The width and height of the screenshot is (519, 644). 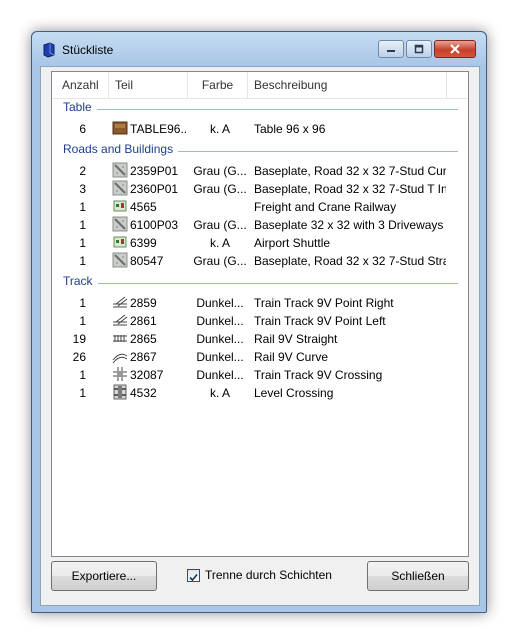 I want to click on table-row: 26 2867 Dunkel... Rail 9V Curve, so click(x=260, y=357).